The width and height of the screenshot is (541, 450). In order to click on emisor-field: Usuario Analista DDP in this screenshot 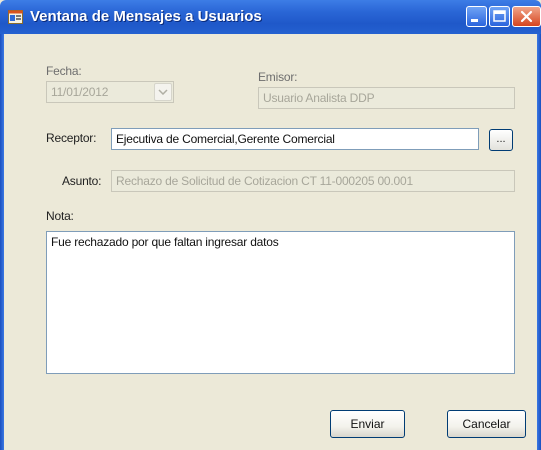, I will do `click(386, 98)`.